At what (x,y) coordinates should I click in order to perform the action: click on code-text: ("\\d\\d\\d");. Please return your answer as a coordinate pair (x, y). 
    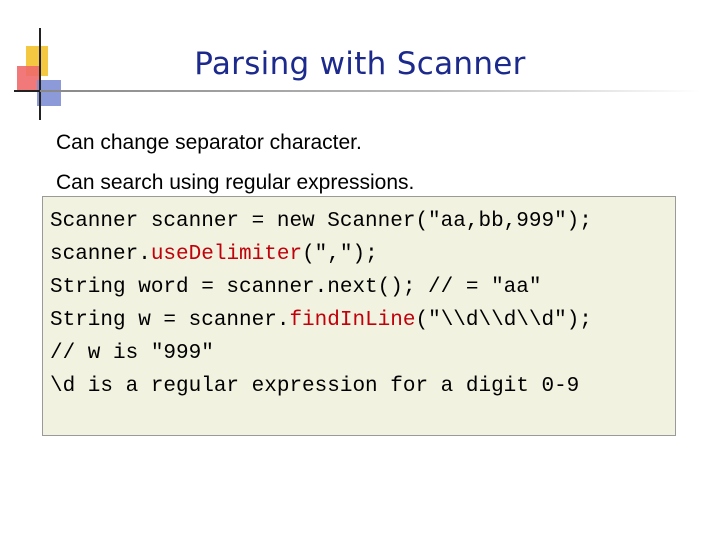
    Looking at the image, I should click on (503, 320).